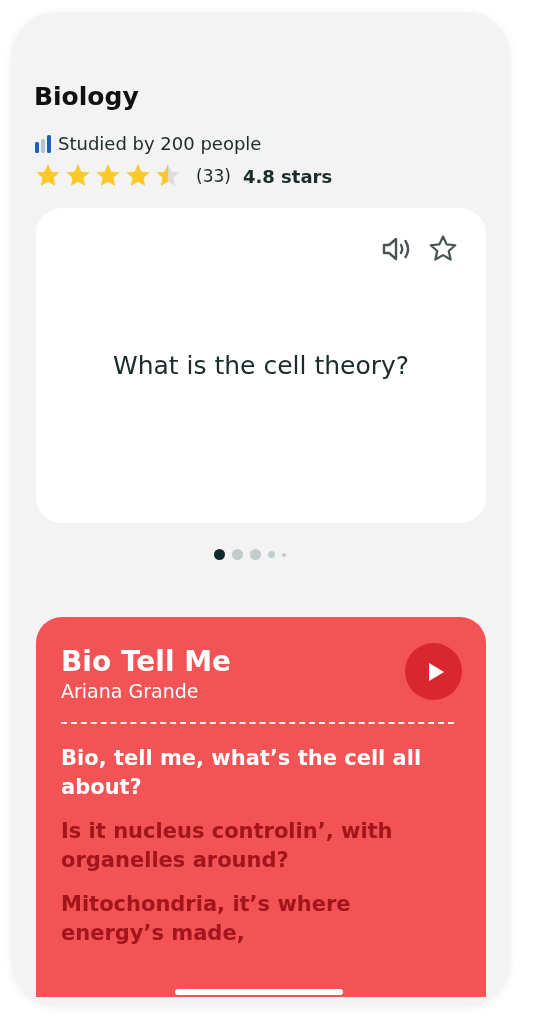 The width and height of the screenshot is (533, 1031). I want to click on deck-title: Biology, so click(87, 96).